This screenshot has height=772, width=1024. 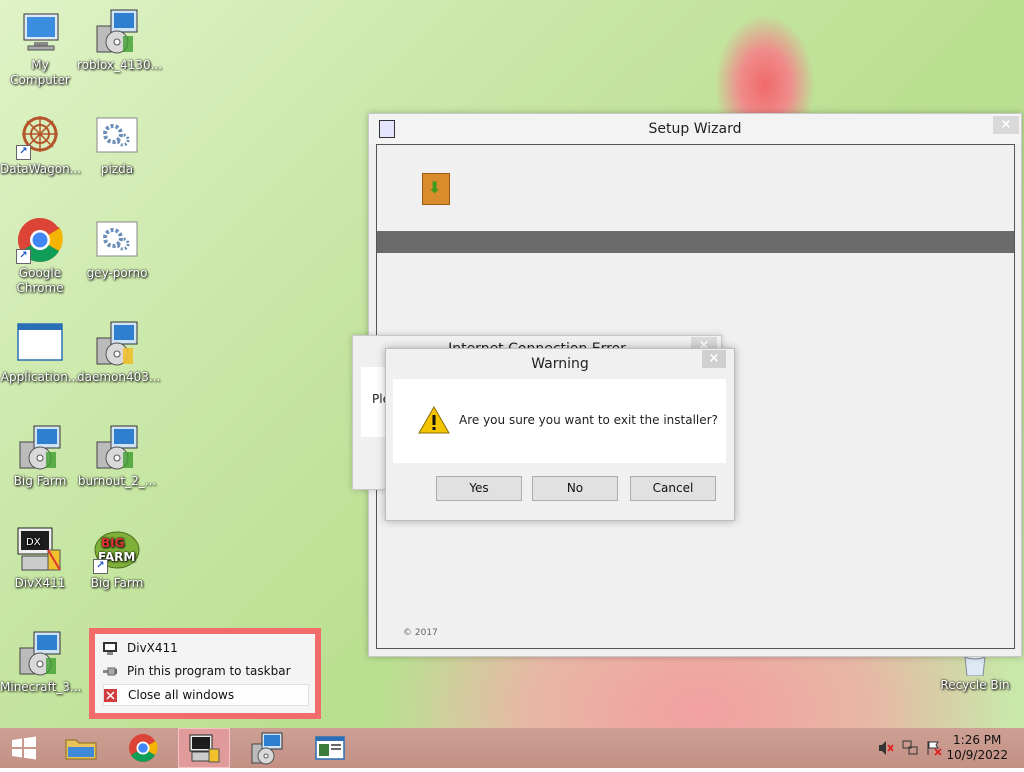 I want to click on start-button, so click(x=24, y=748).